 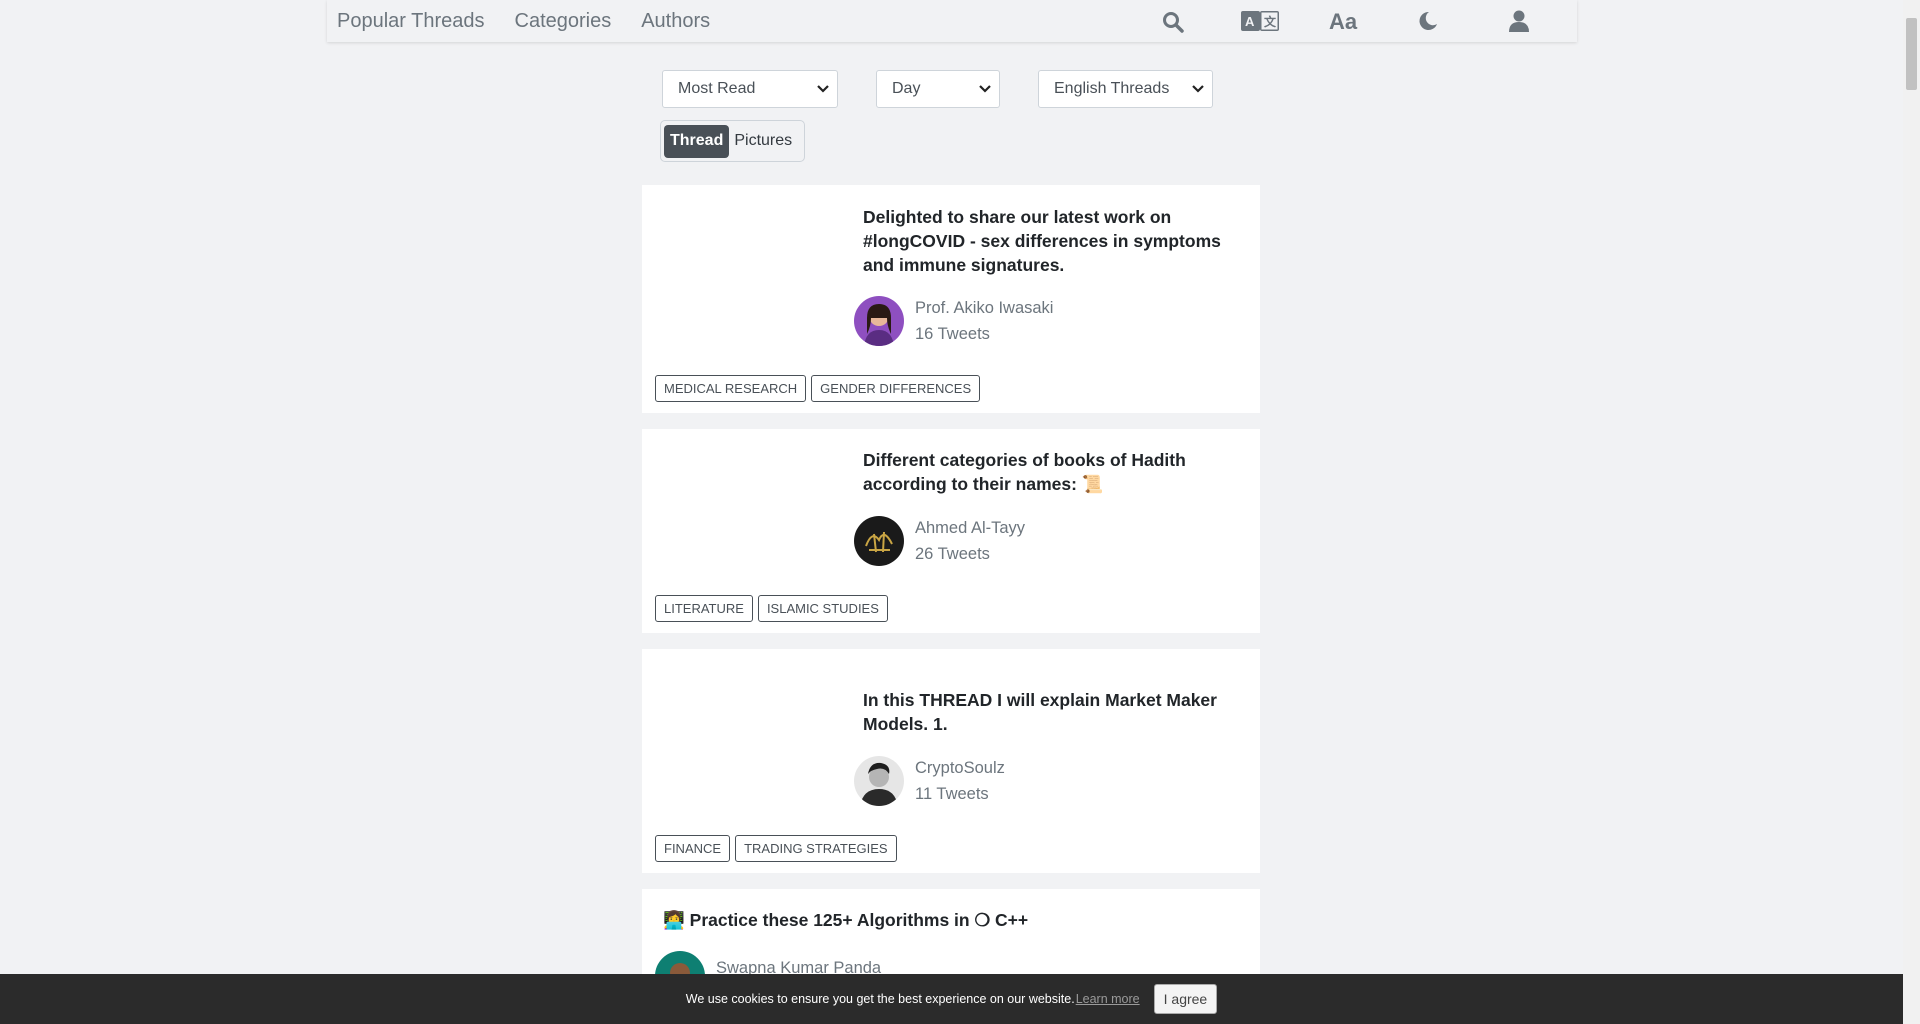 I want to click on top-navbar: Popular Threads Categories Authors A文 Aa, so click(x=952, y=21).